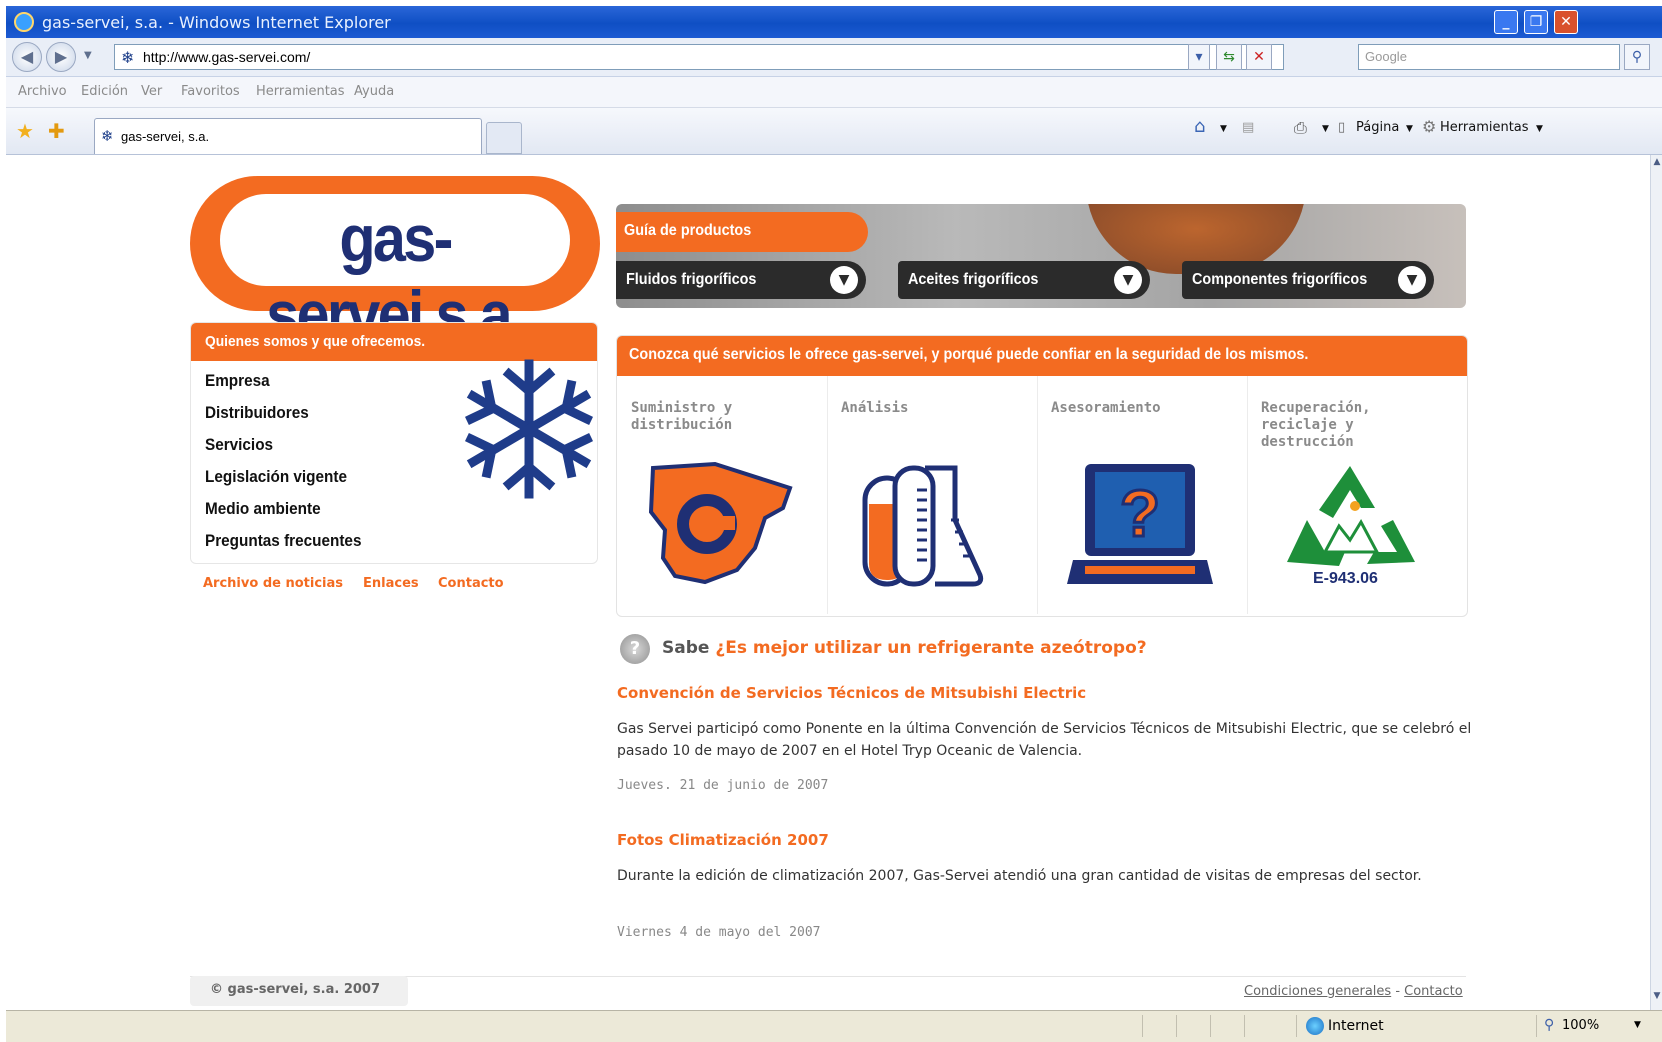  I want to click on footer-links: Condiciones generales - Contacto, so click(1353, 991).